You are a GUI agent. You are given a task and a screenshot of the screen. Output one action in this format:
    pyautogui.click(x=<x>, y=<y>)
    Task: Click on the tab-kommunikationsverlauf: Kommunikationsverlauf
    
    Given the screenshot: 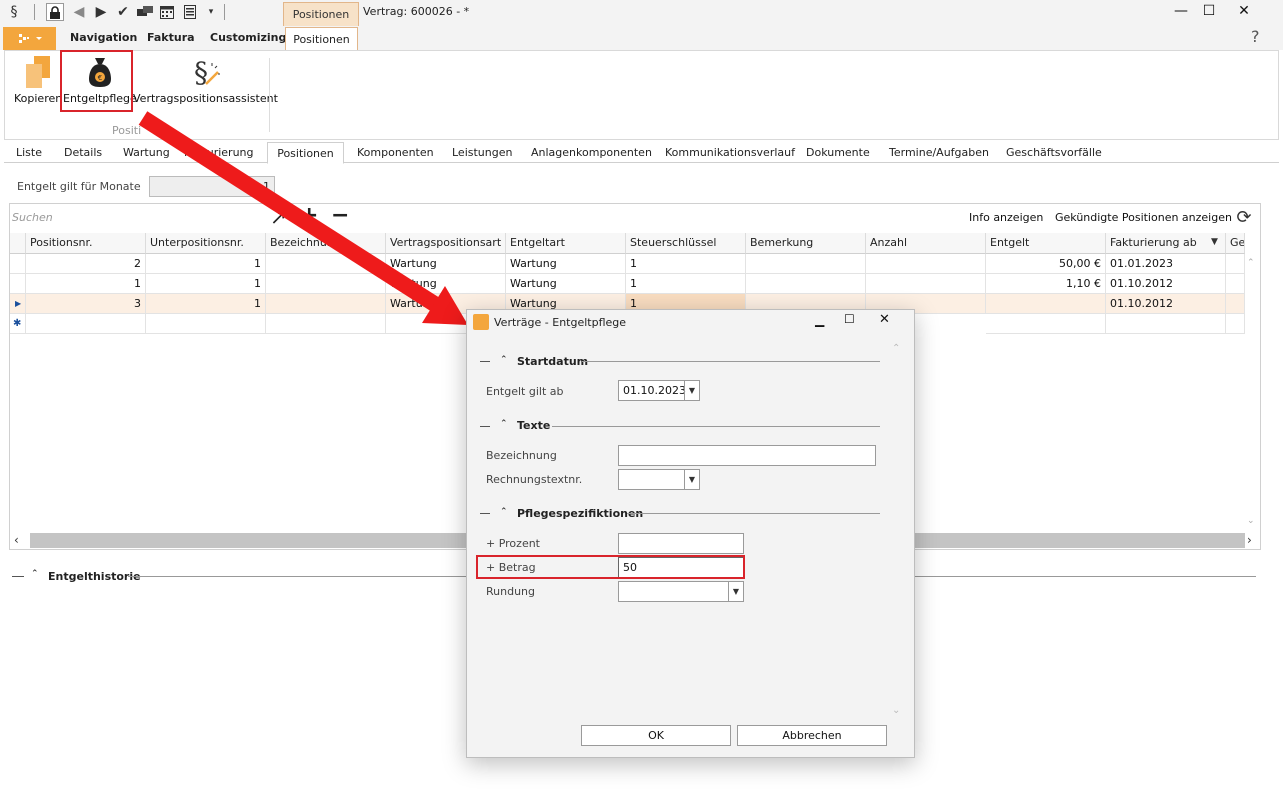 What is the action you would take?
    pyautogui.click(x=730, y=152)
    